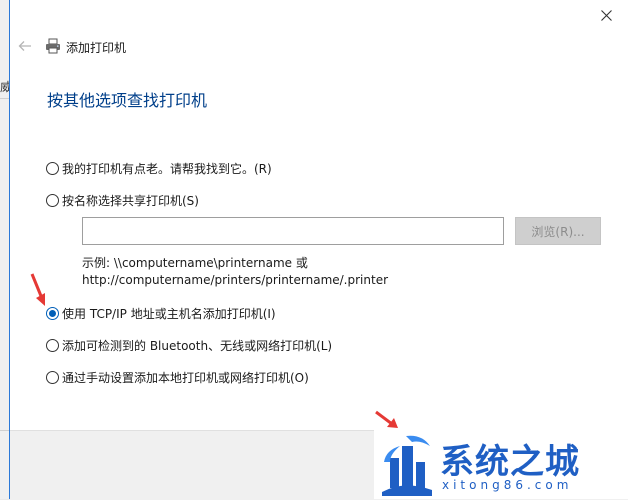 The height and width of the screenshot is (500, 628). Describe the element at coordinates (195, 263) in the screenshot. I see `example-line: 示例: \\computername\printername 或` at that location.